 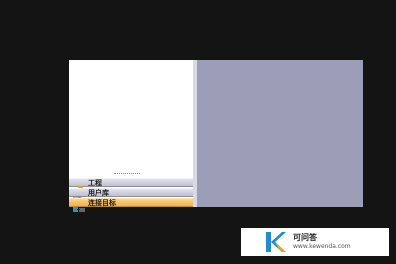 I want to click on nav-item-project: 工程, so click(x=131, y=185).